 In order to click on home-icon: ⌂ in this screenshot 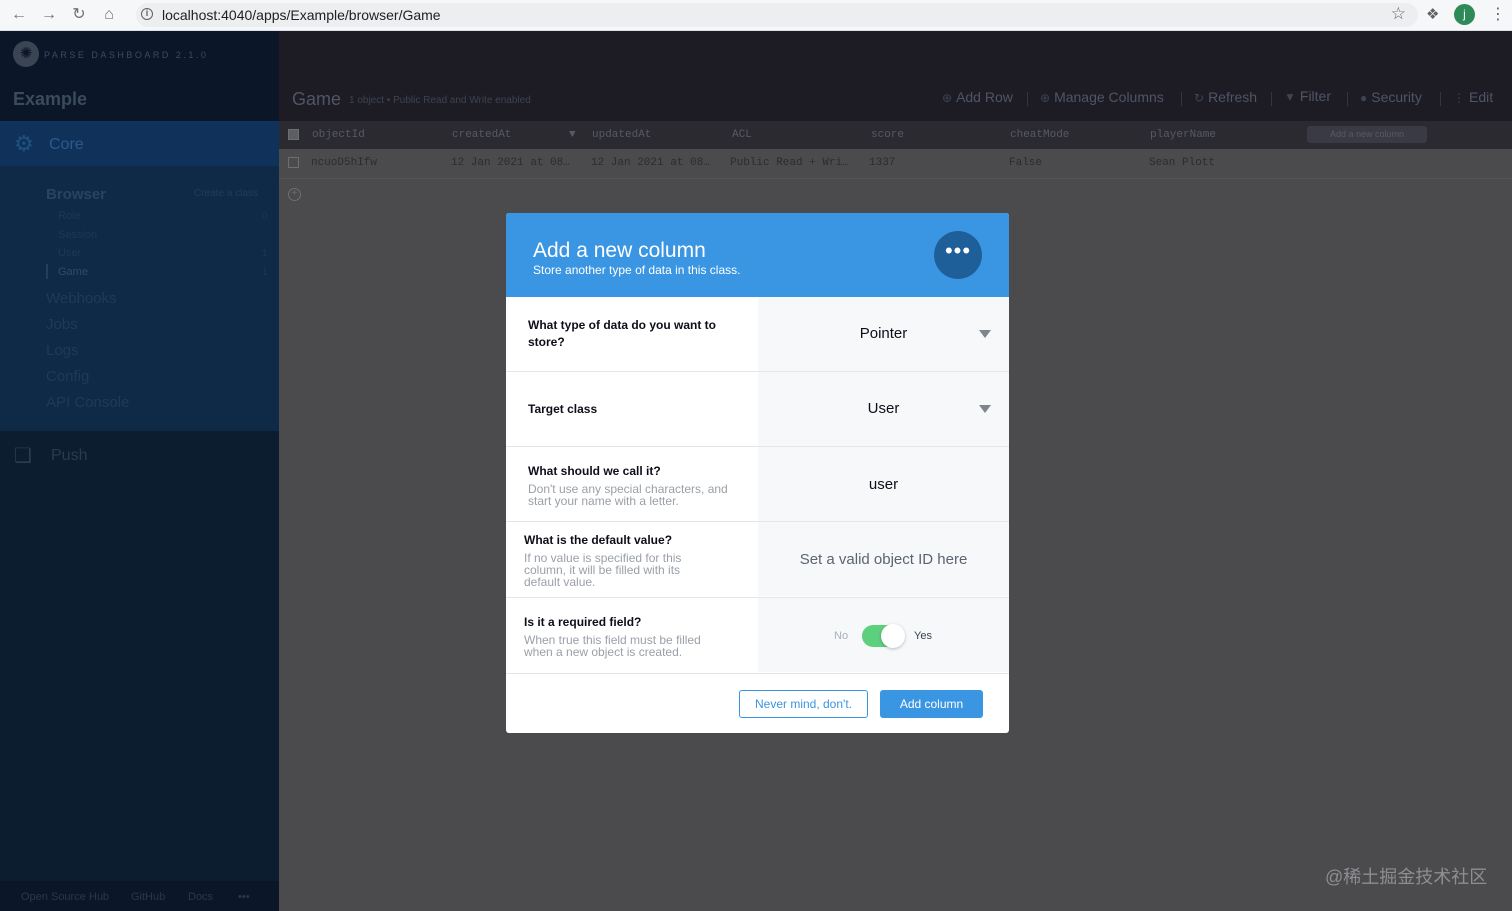, I will do `click(109, 15)`.